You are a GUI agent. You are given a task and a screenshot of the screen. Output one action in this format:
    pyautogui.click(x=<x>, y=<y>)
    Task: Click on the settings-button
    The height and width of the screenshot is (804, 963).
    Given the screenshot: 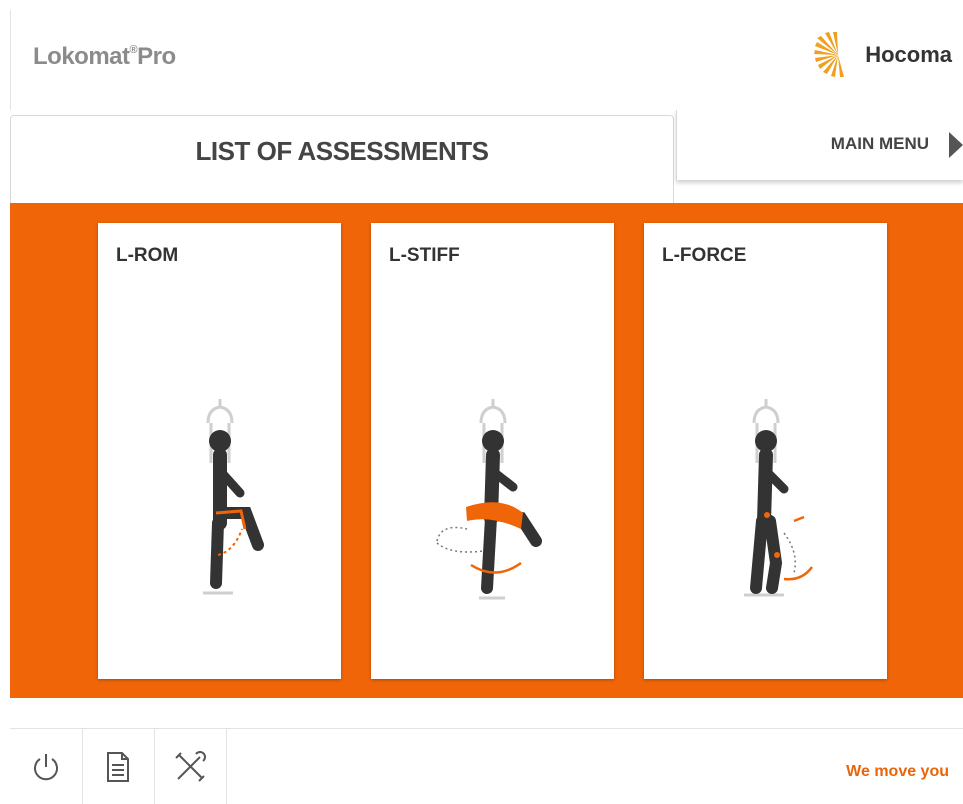 What is the action you would take?
    pyautogui.click(x=190, y=766)
    